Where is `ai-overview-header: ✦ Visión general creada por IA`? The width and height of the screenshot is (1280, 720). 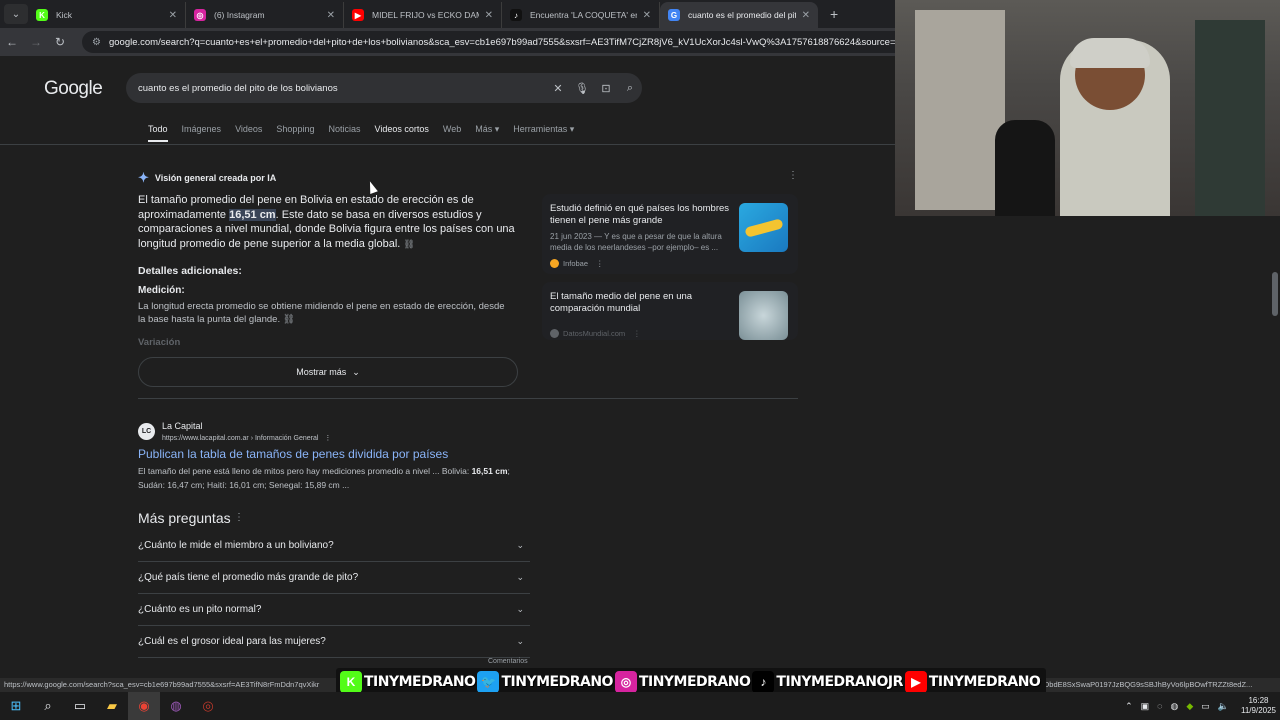 ai-overview-header: ✦ Visión general creada por IA is located at coordinates (207, 177).